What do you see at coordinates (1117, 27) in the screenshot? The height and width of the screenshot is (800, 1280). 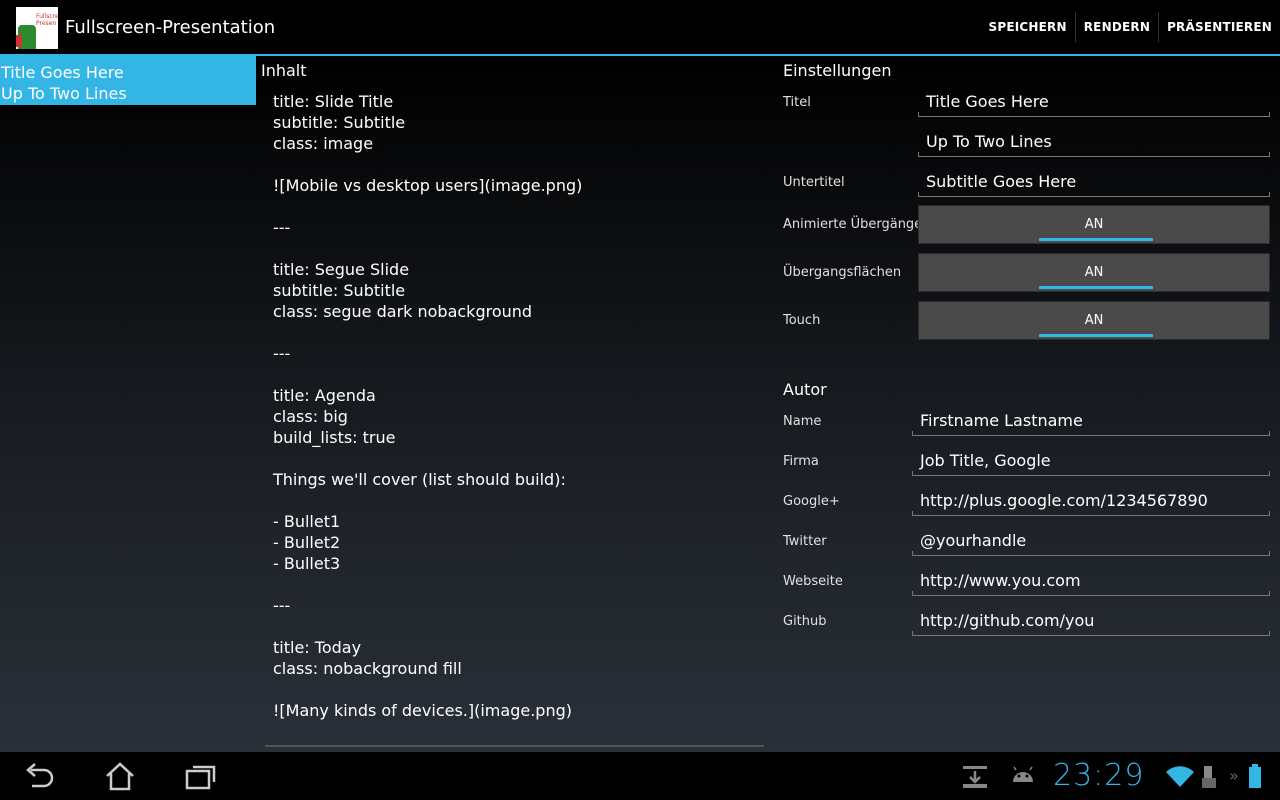 I see `render-button: RENDERN` at bounding box center [1117, 27].